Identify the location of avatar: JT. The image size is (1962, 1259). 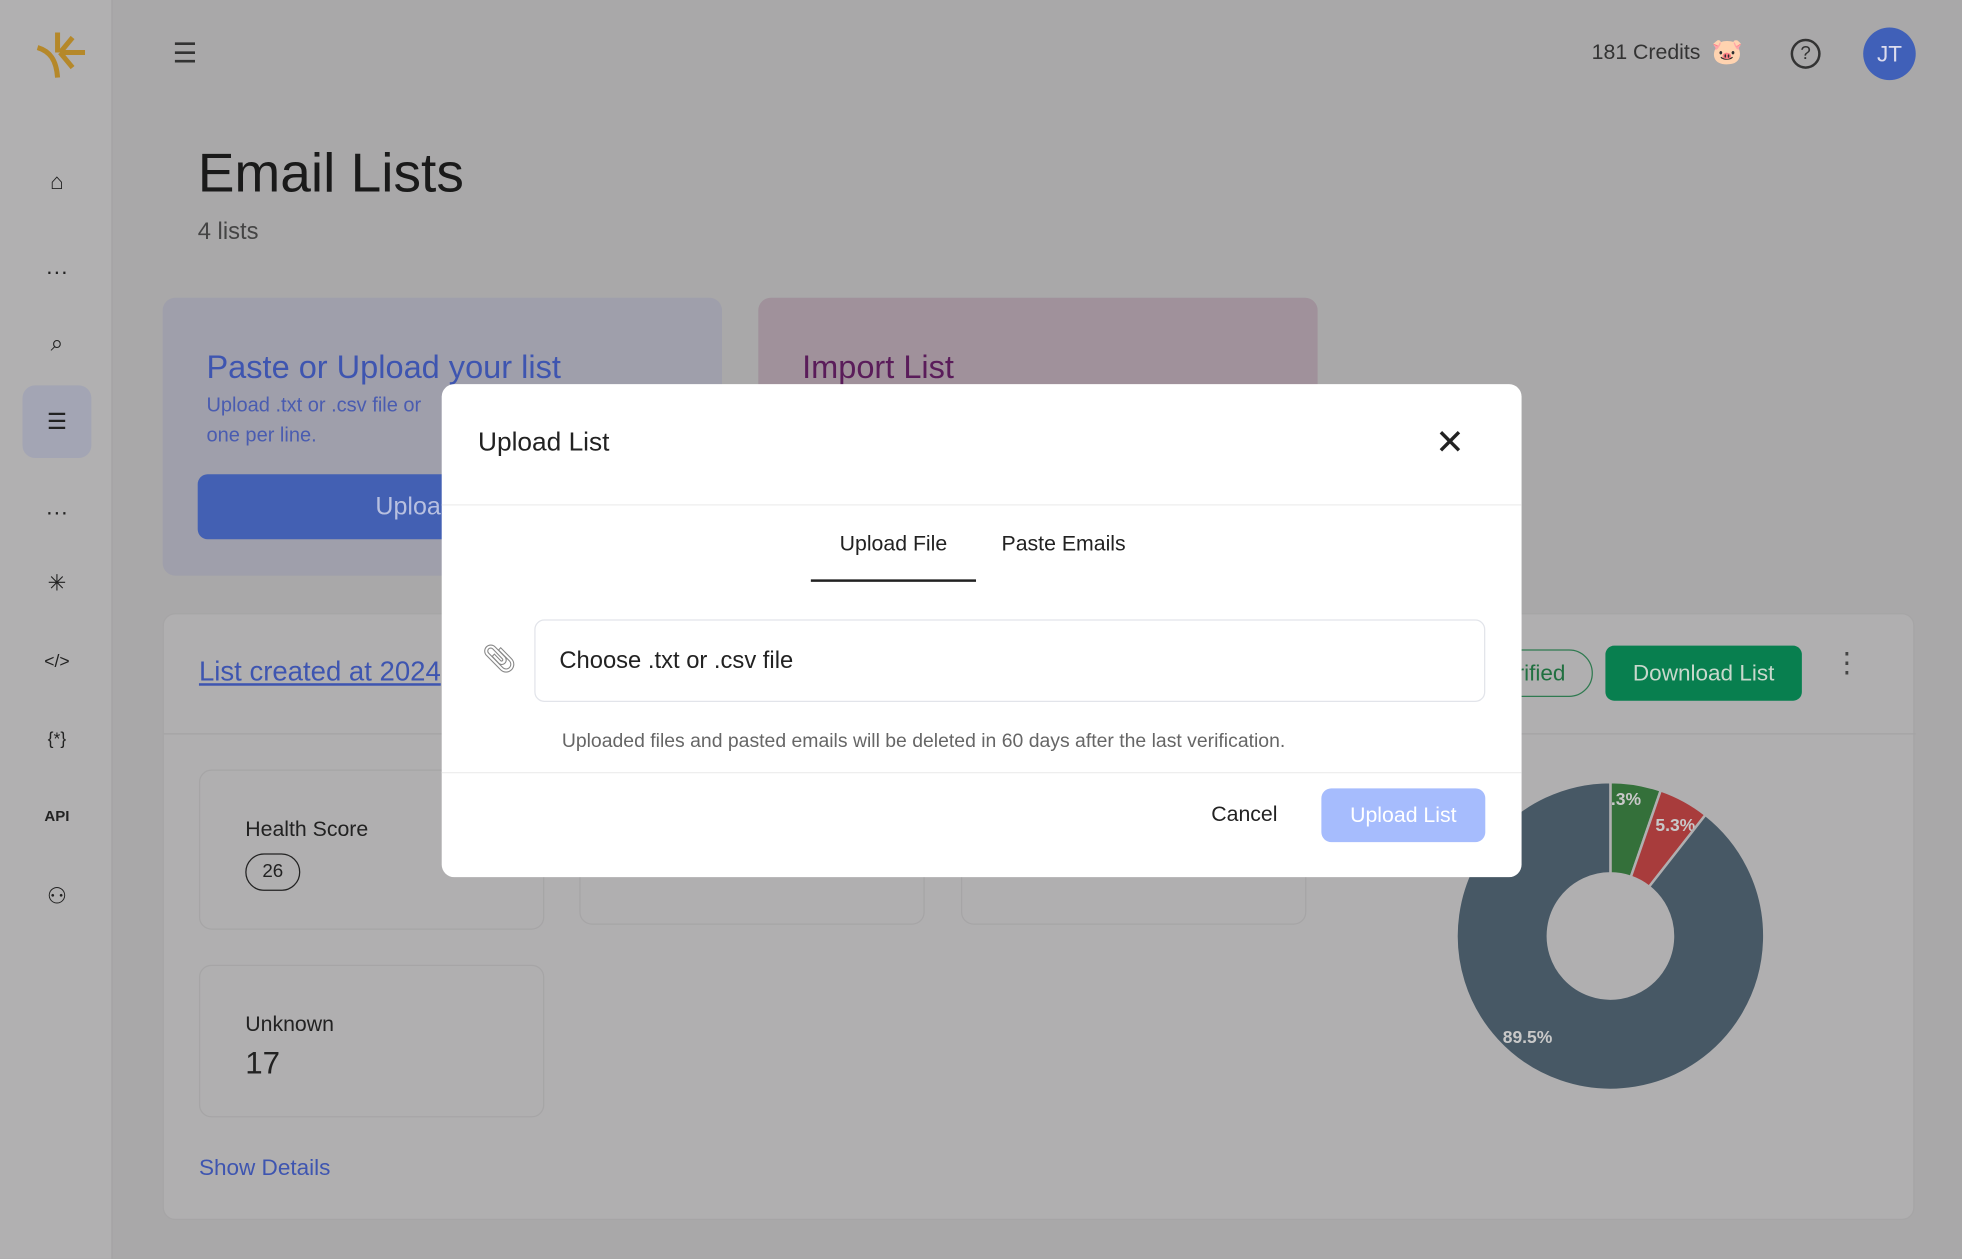
(1889, 54).